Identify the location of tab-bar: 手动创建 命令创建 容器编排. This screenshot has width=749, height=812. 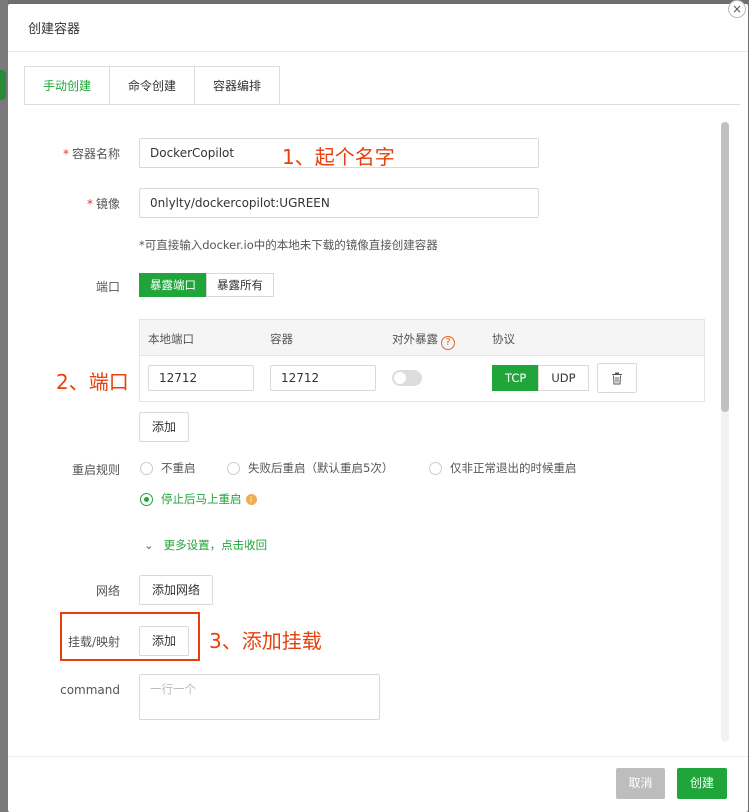
(152, 85).